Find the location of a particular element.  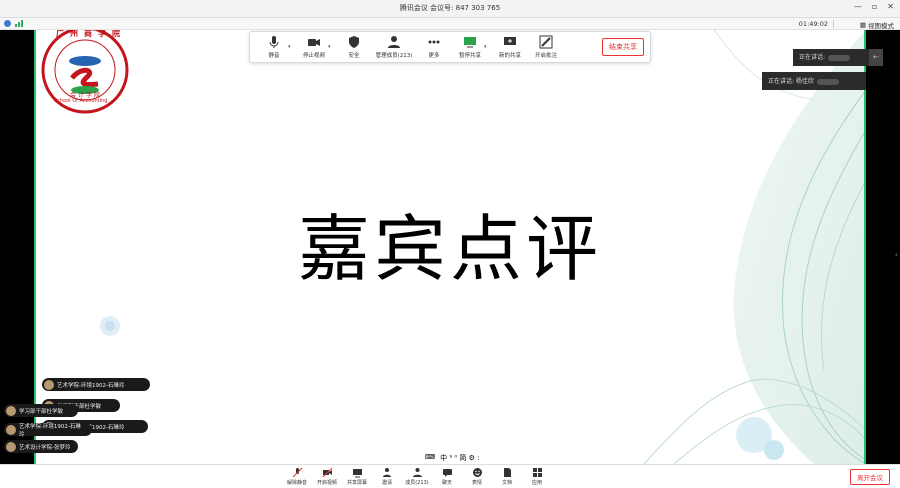

pen-icon is located at coordinates (546, 42).